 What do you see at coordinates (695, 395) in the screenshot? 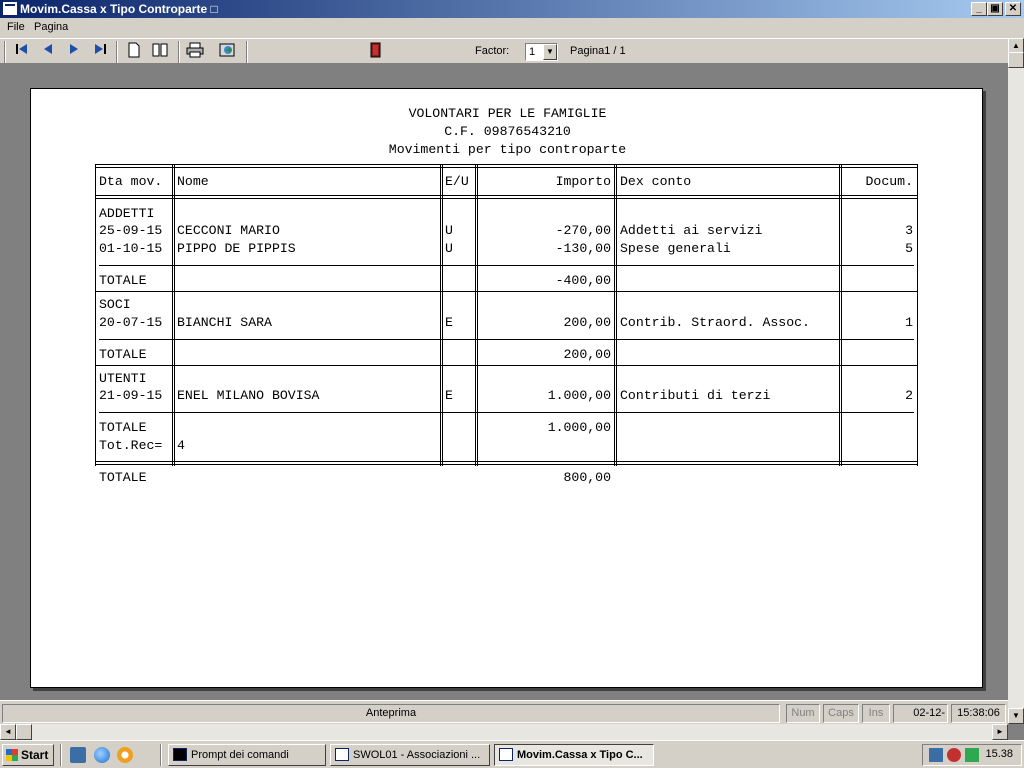
I see `row-account: Contributi di terzi` at bounding box center [695, 395].